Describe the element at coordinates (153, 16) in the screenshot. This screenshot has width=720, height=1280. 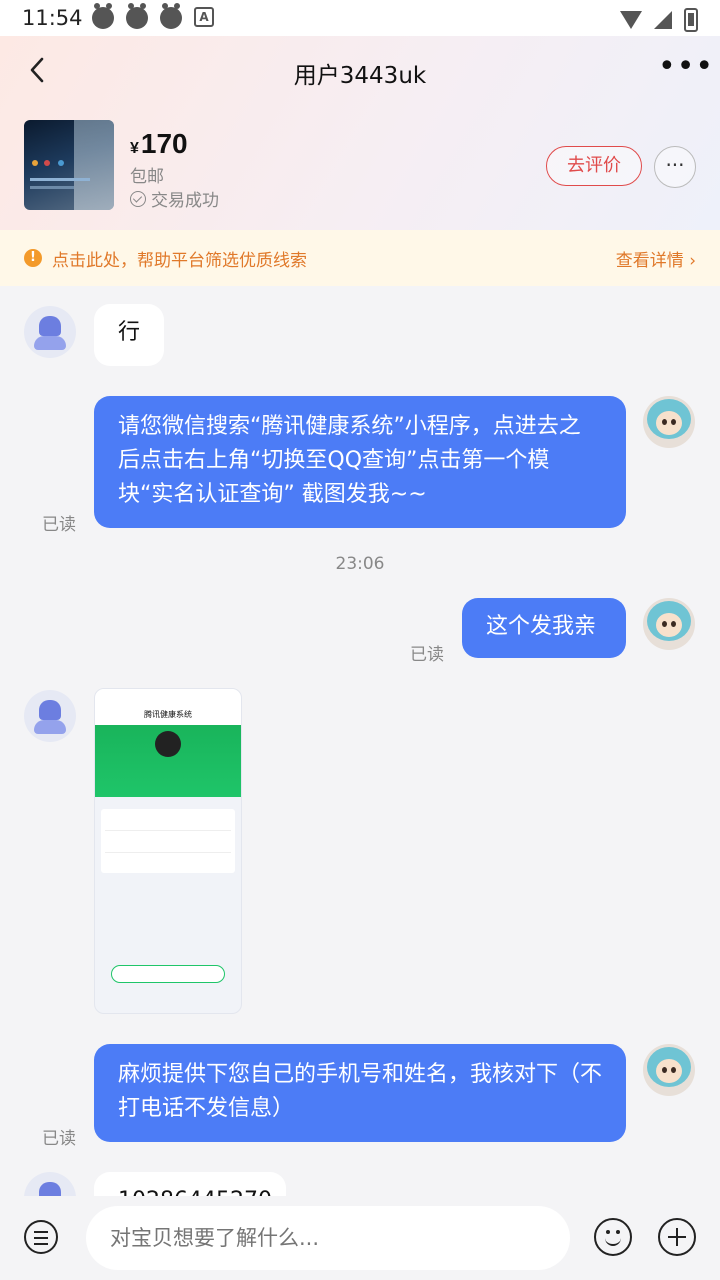
I see `notification-icons: A` at that location.